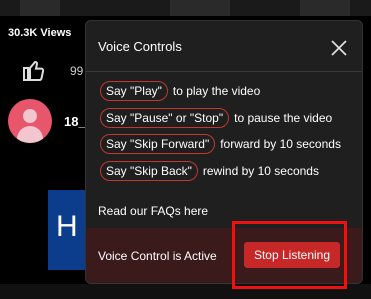 This screenshot has width=371, height=299. Describe the element at coordinates (77, 71) in the screenshot. I see `like-count: 99` at that location.